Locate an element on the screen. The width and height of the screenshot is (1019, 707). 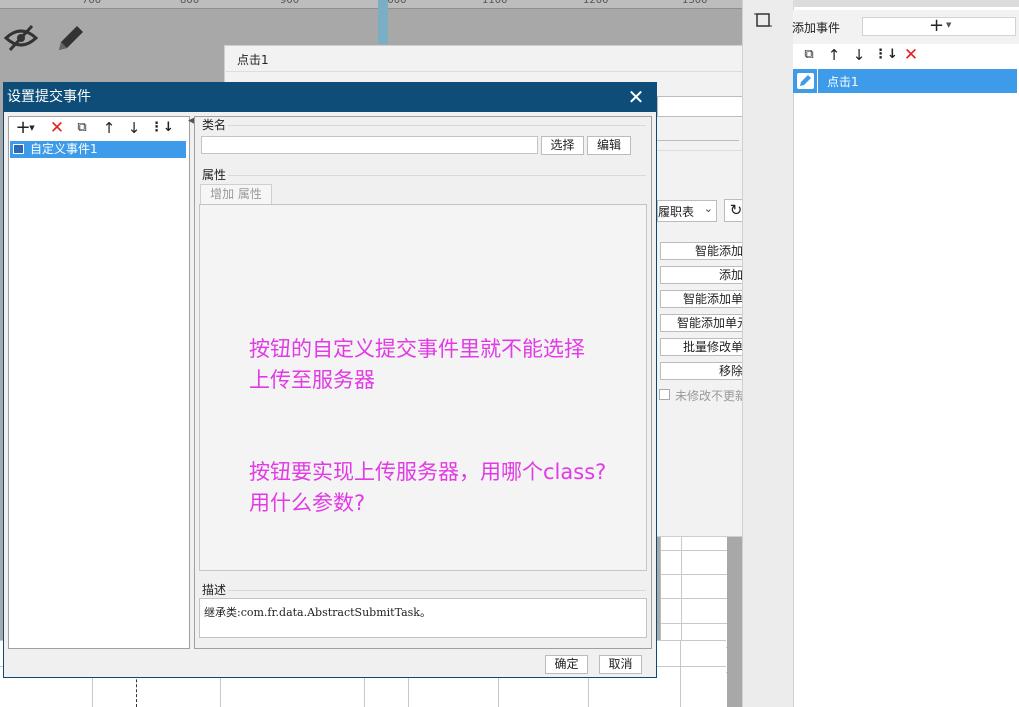
cancel-button: 取消 is located at coordinates (620, 664).